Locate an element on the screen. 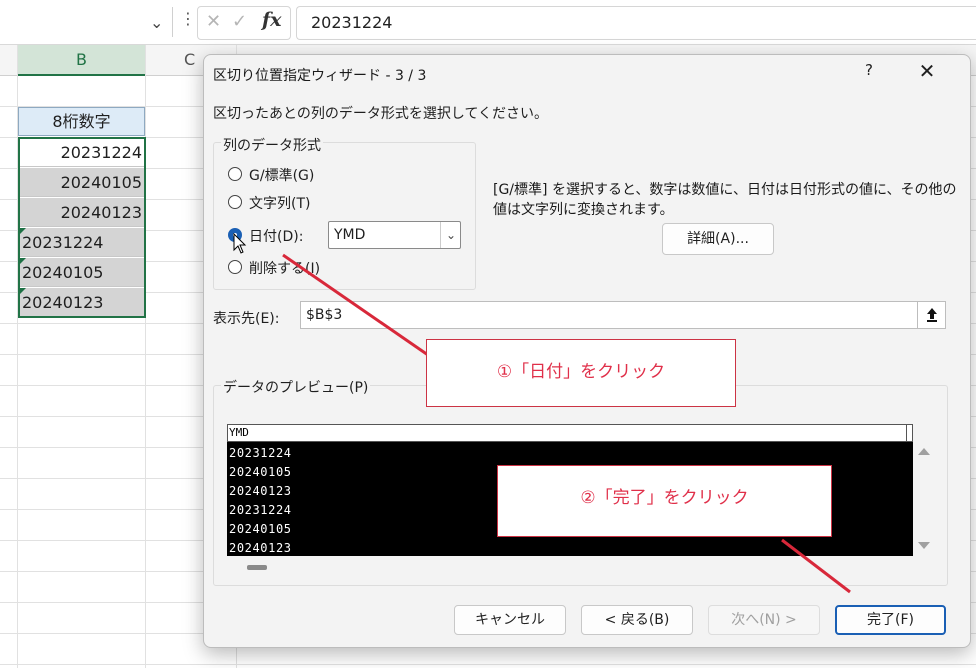 This screenshot has height=668, width=976. next-button: 次へ(N) > is located at coordinates (764, 620).